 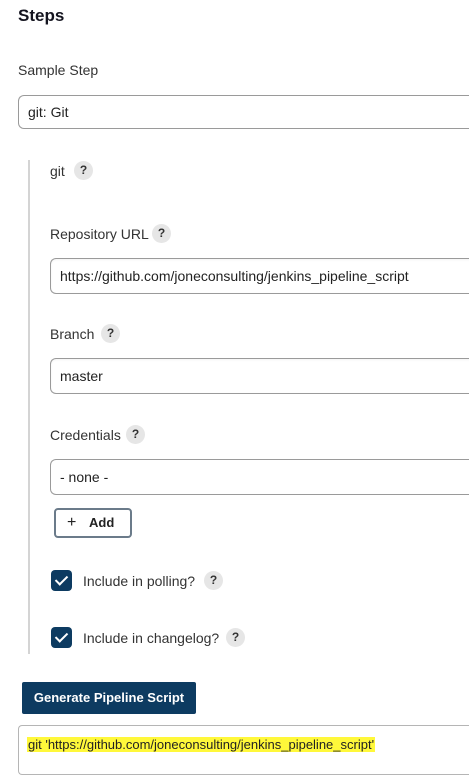 I want to click on add-button-label: Add, so click(x=102, y=522).